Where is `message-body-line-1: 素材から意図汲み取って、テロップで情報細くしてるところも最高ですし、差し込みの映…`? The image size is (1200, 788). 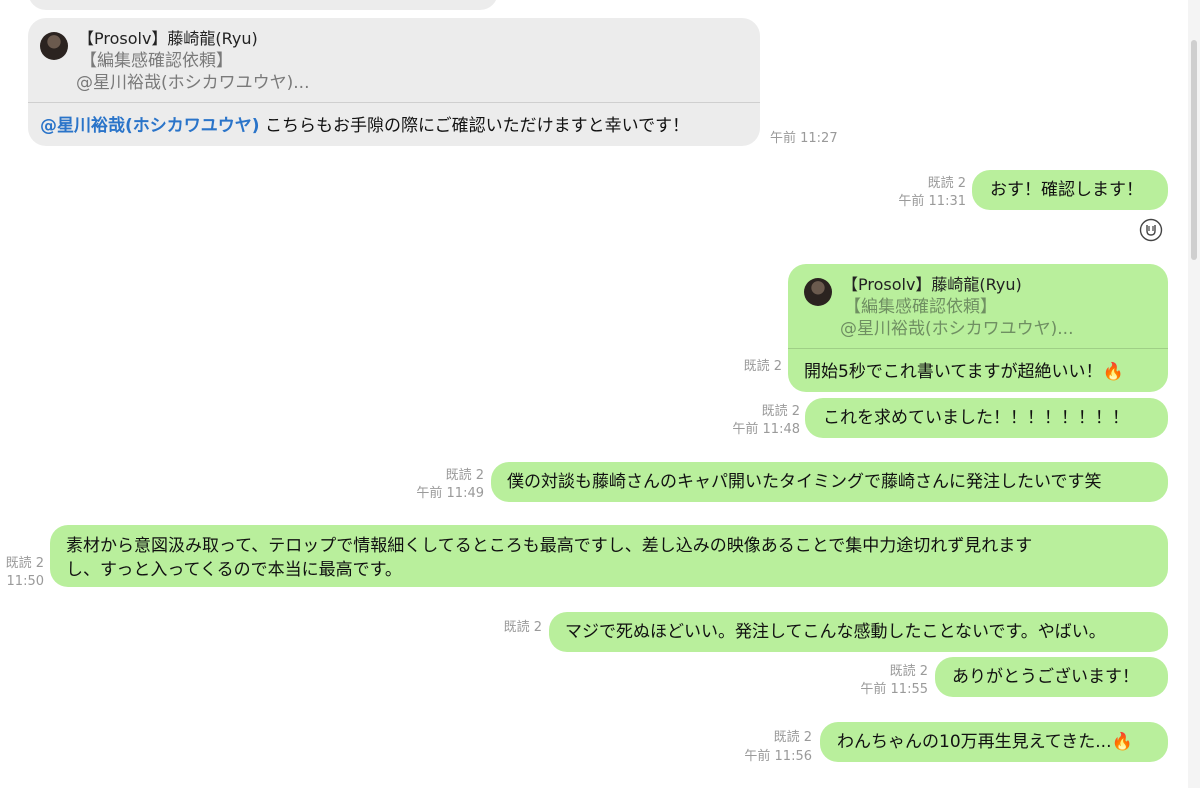
message-body-line-1: 素材から意図汲み取って、テロップで情報細くしてるところも最高ですし、差し込みの映… is located at coordinates (549, 546).